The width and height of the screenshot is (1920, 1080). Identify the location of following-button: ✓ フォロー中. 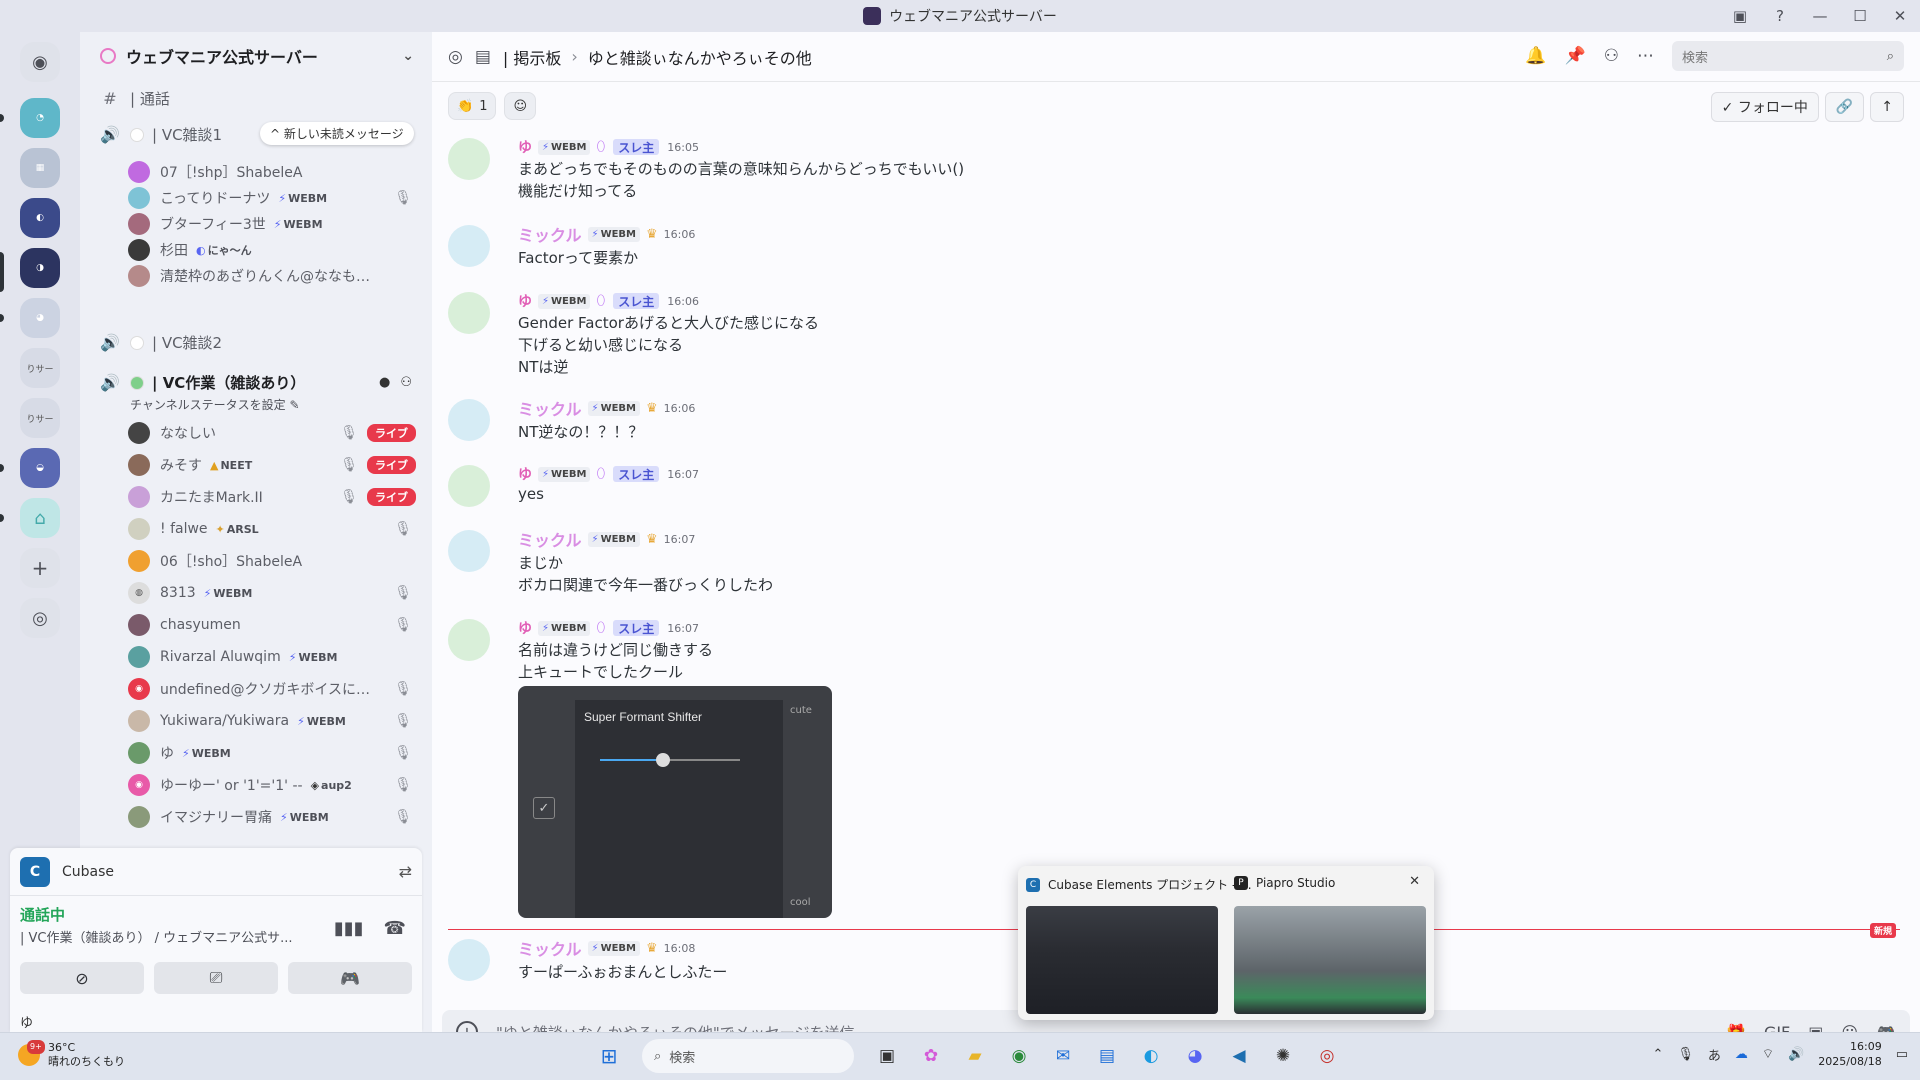
(1764, 107).